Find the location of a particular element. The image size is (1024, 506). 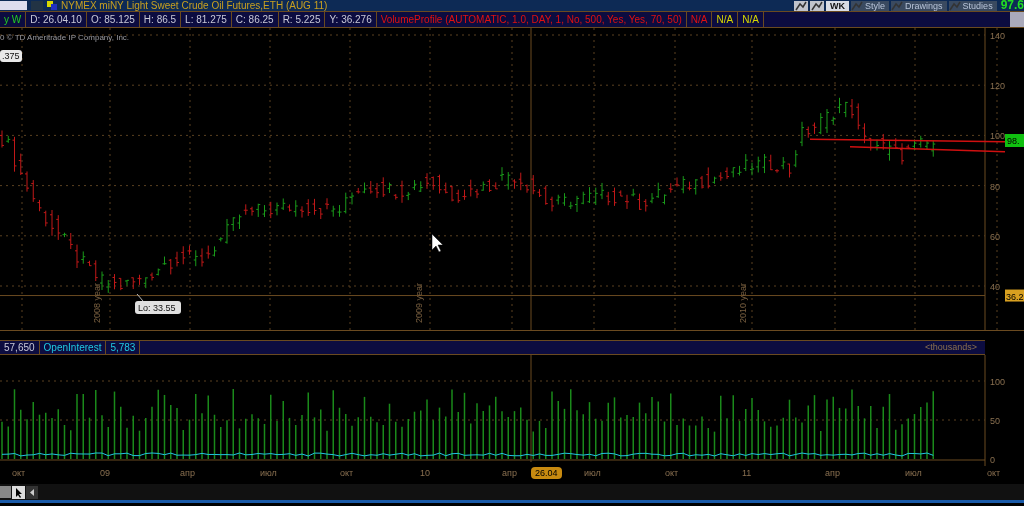

toolbar-button: Style is located at coordinates (870, 5).